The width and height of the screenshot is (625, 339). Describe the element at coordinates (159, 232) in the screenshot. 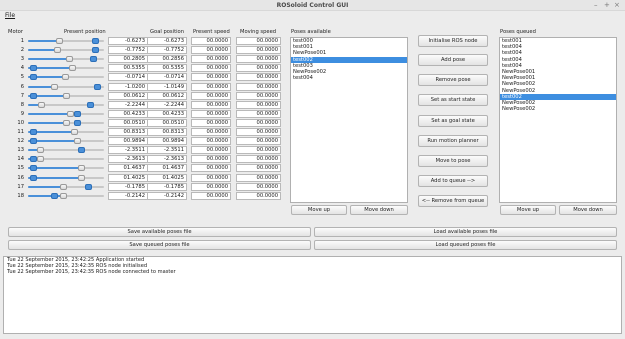

I see `save-available-poses-button: Save available poses file` at that location.